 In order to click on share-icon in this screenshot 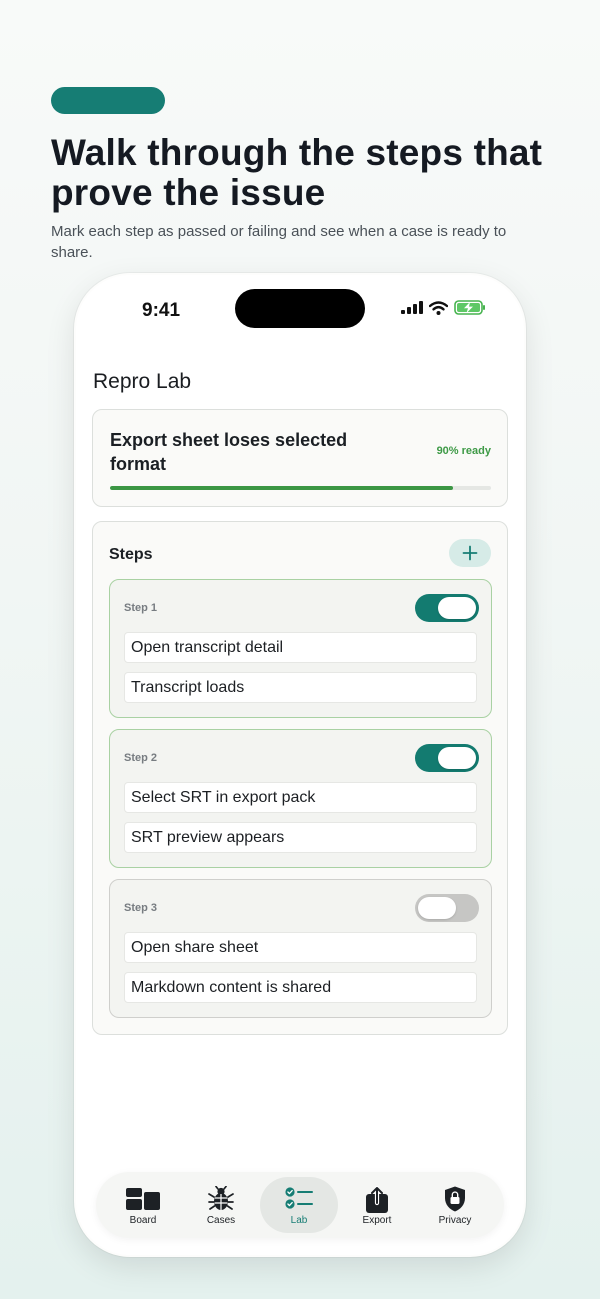, I will do `click(377, 1199)`.